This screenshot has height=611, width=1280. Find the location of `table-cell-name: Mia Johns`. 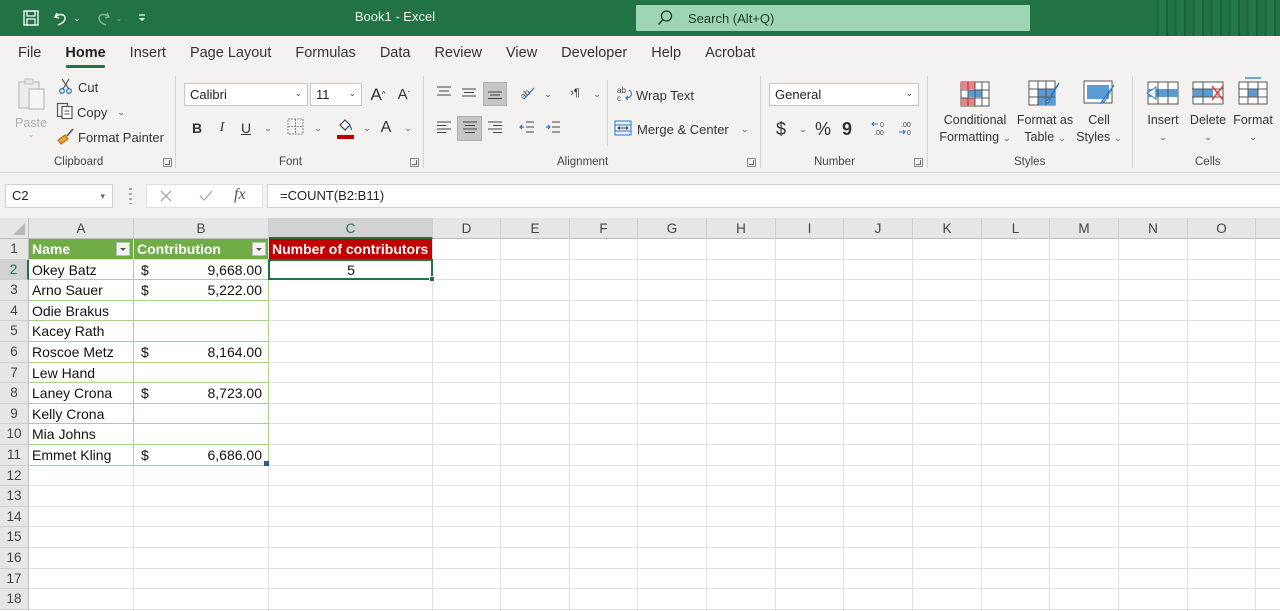

table-cell-name: Mia Johns is located at coordinates (81, 434).